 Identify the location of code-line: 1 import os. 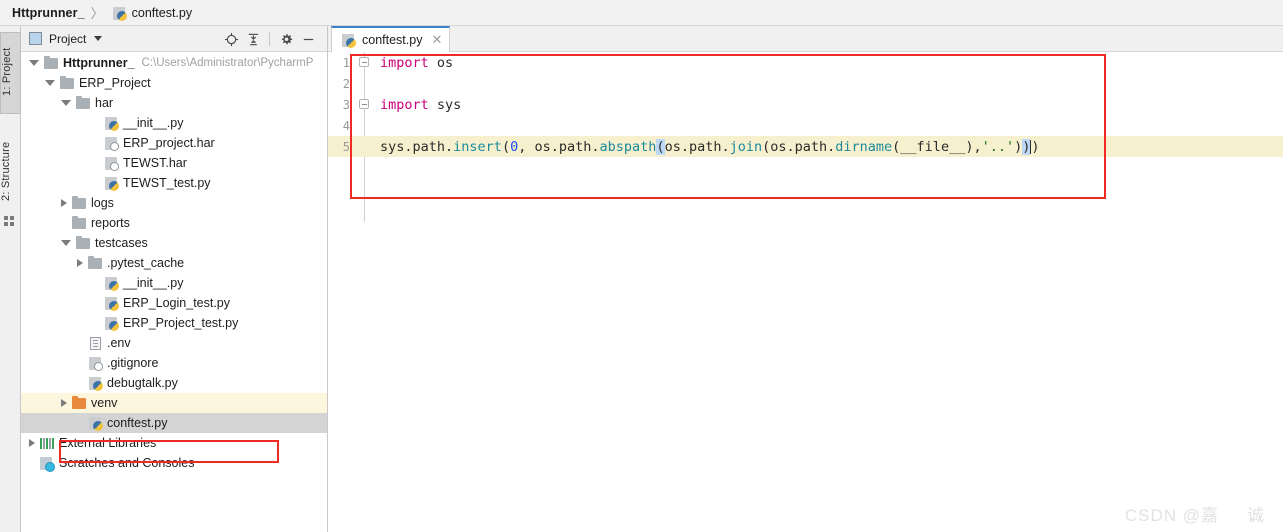
(805, 62).